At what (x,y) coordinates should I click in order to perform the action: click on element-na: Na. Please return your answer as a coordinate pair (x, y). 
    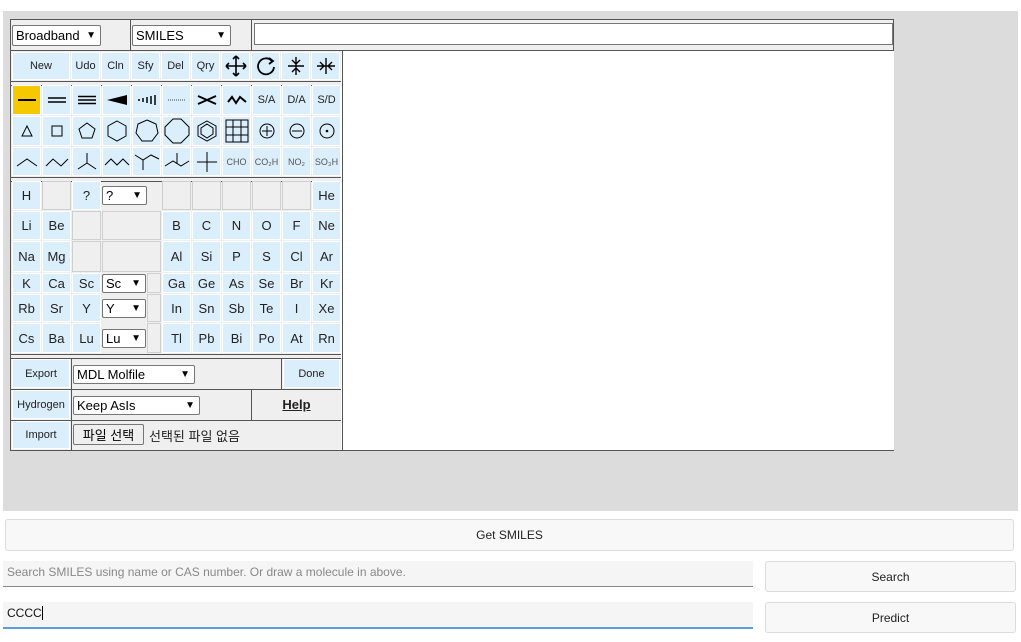
    Looking at the image, I should click on (26, 256).